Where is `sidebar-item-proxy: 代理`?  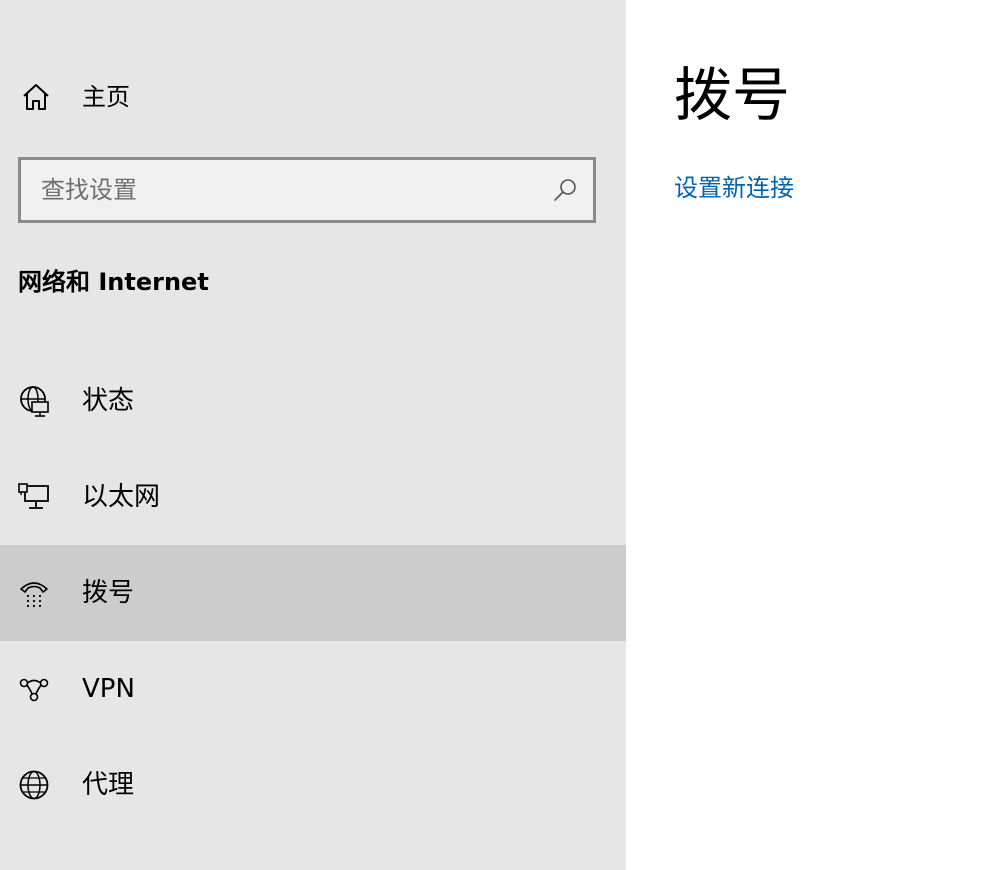
sidebar-item-proxy: 代理 is located at coordinates (313, 785).